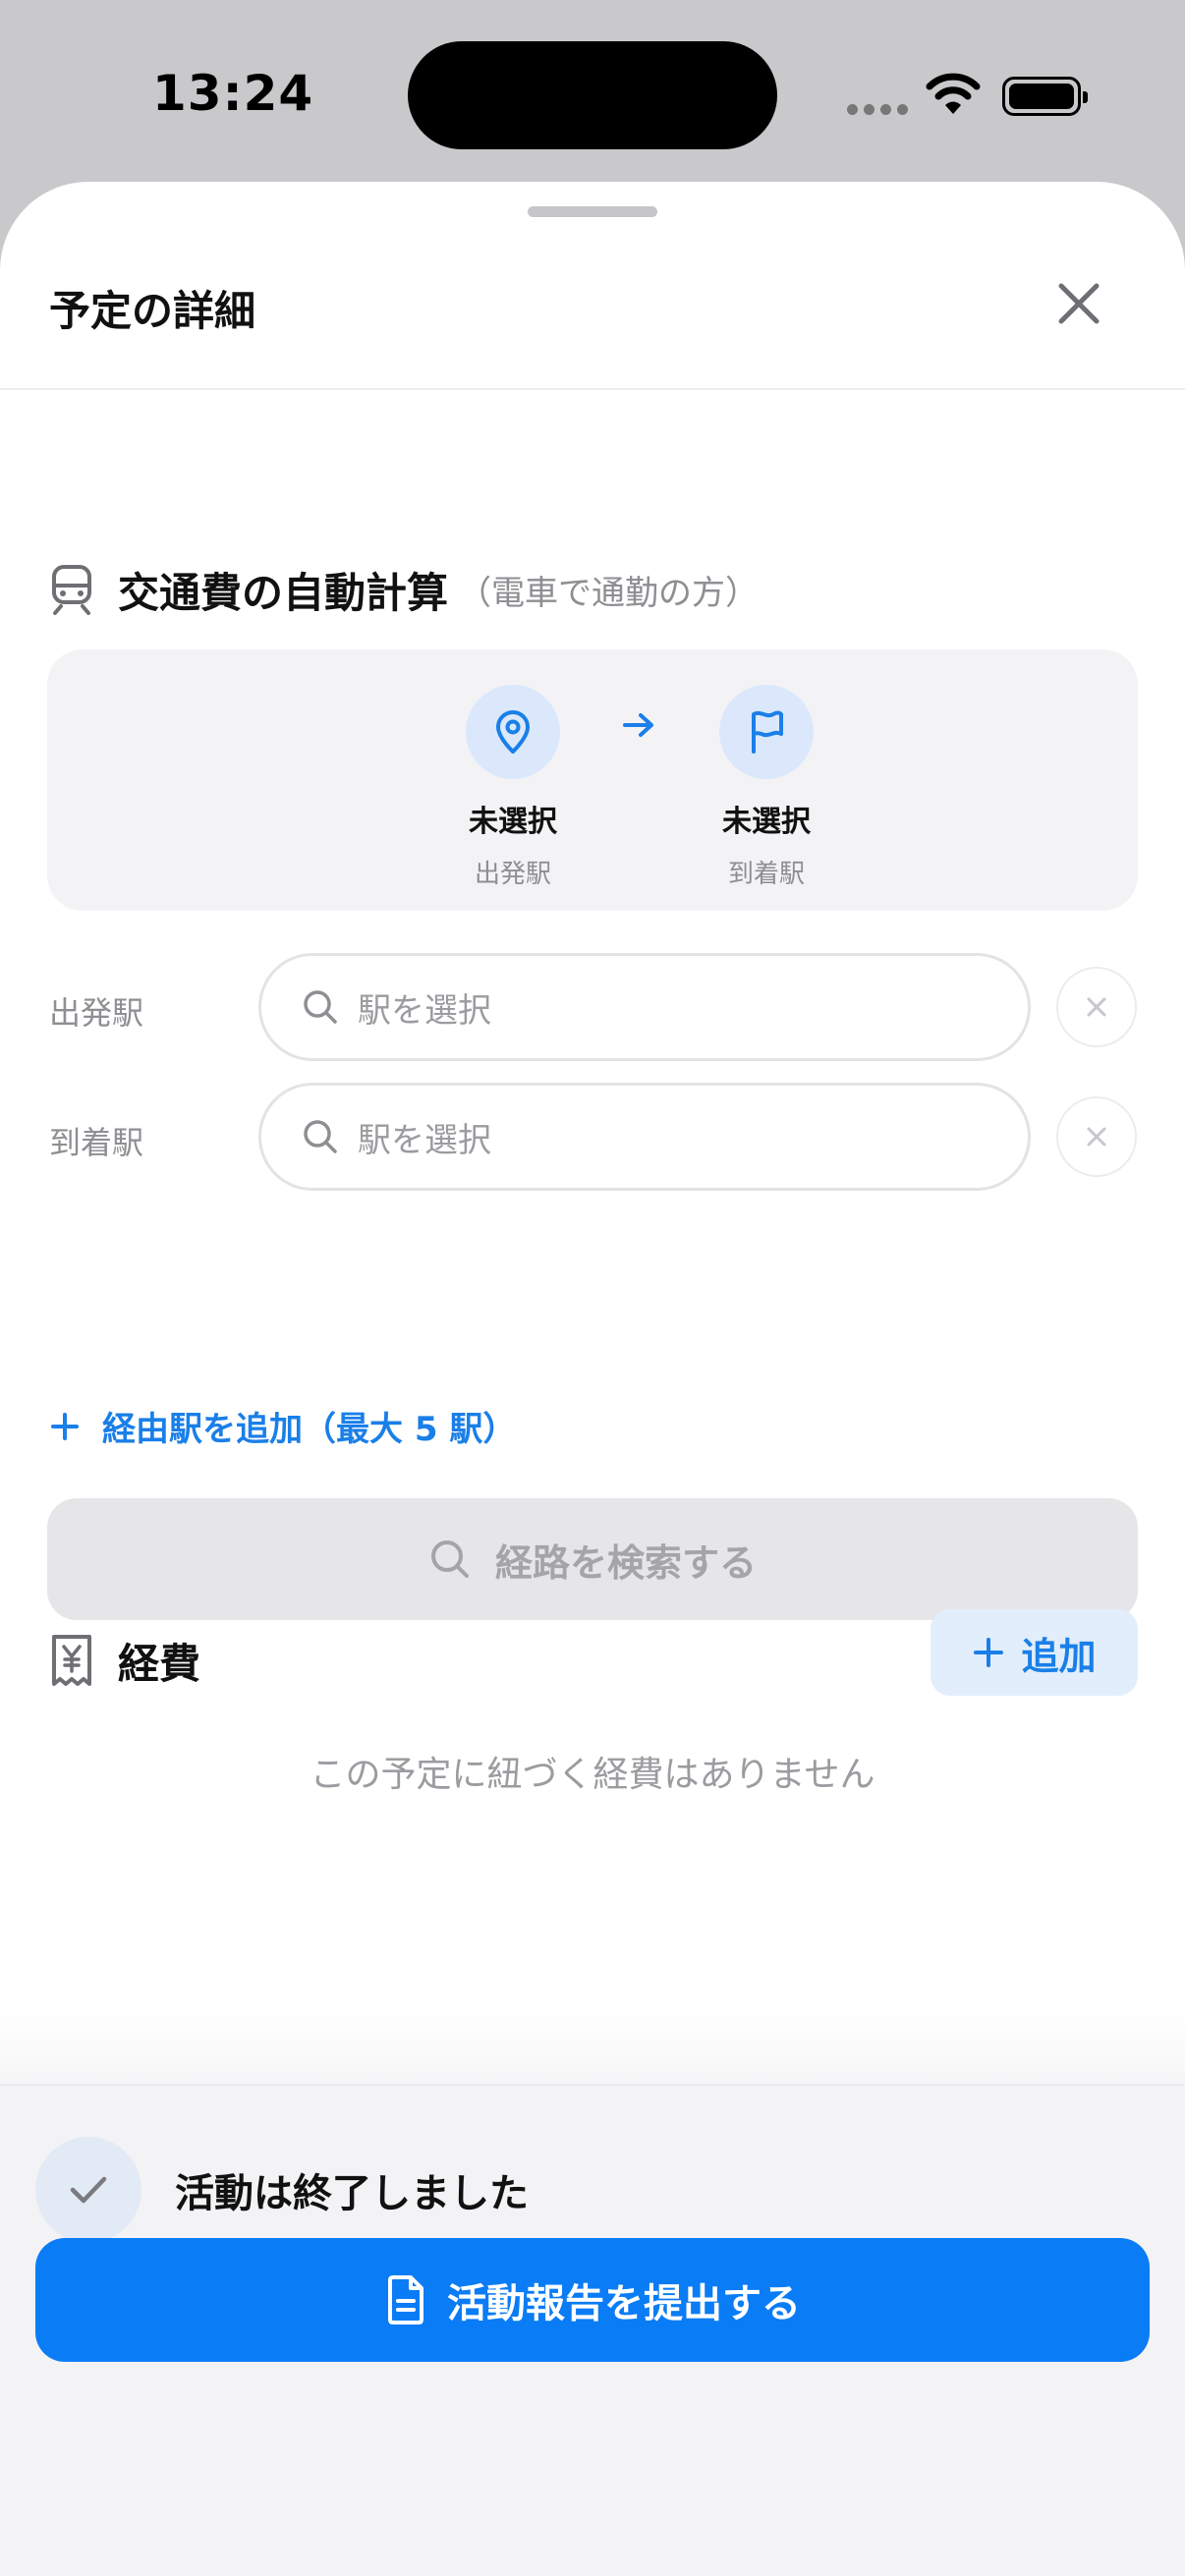  I want to click on status-bar: 13:24, so click(592, 93).